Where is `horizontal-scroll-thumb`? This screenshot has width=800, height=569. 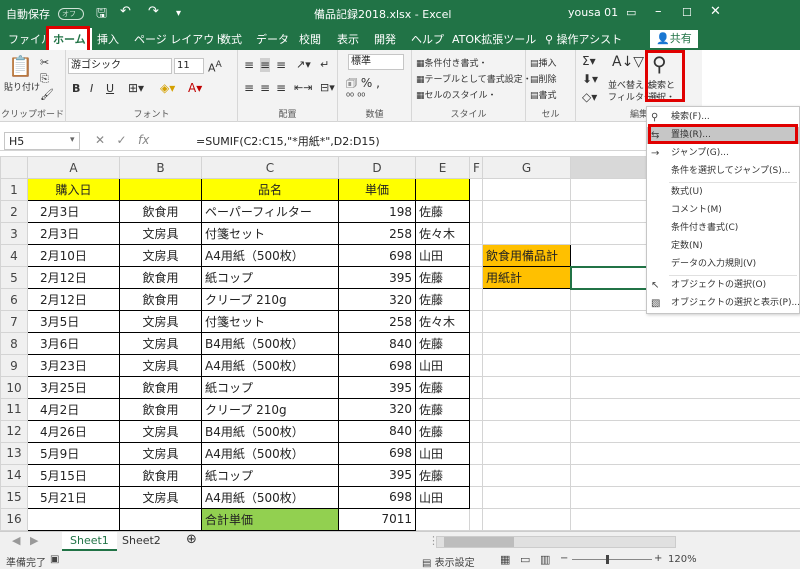
horizontal-scroll-thumb is located at coordinates (479, 542).